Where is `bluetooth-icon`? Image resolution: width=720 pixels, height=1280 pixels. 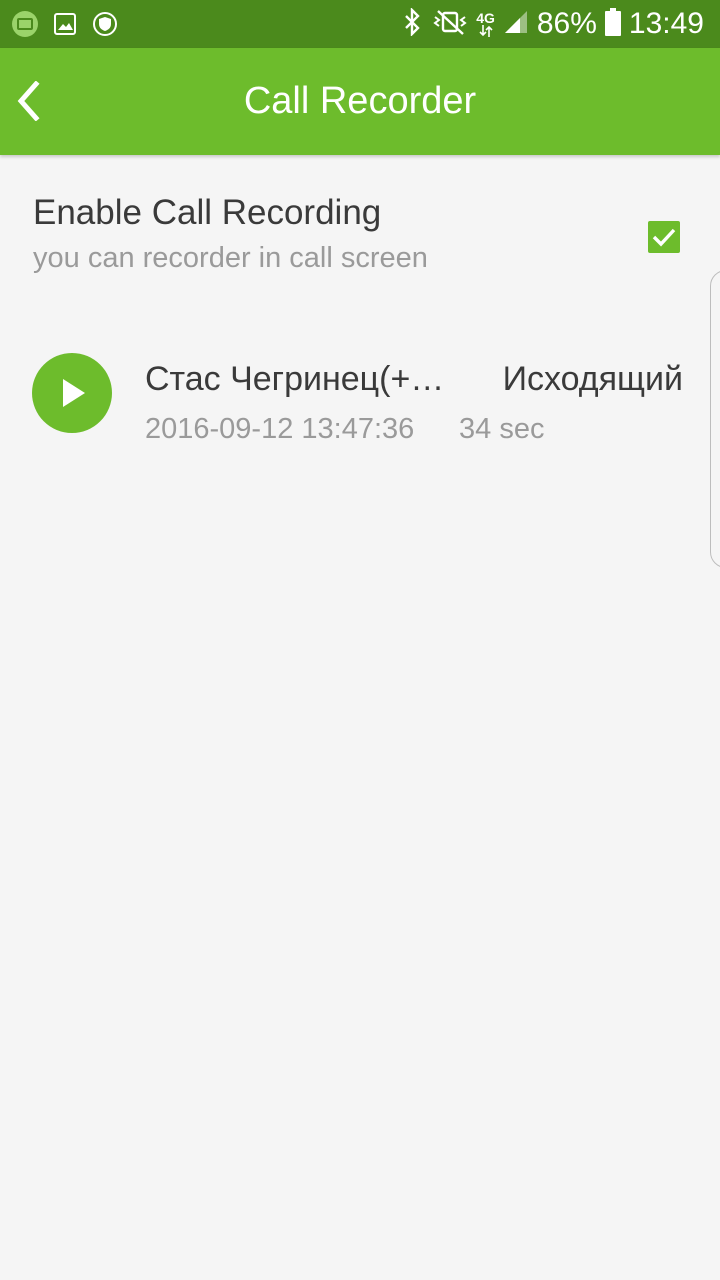 bluetooth-icon is located at coordinates (413, 23).